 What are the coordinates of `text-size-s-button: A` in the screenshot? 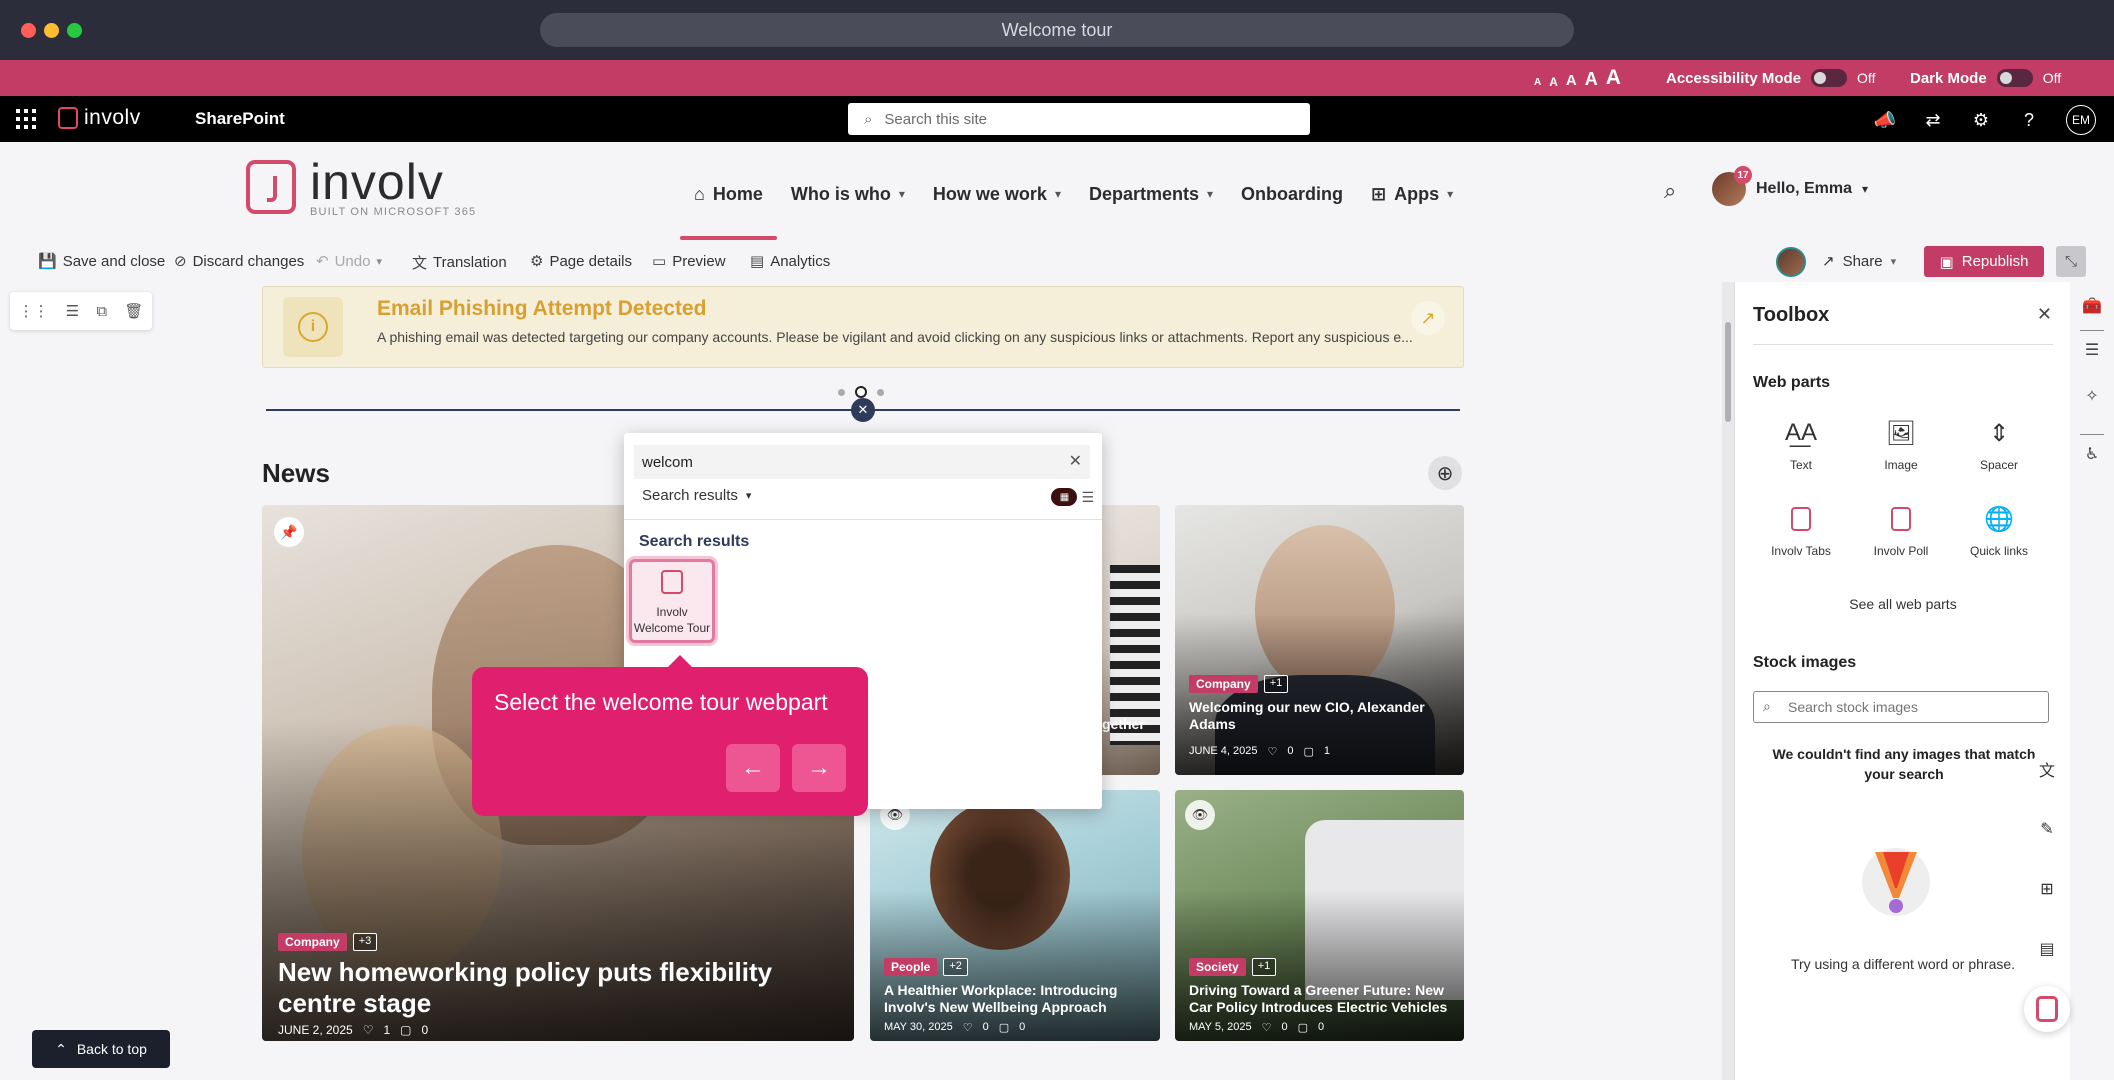 It's located at (1553, 82).